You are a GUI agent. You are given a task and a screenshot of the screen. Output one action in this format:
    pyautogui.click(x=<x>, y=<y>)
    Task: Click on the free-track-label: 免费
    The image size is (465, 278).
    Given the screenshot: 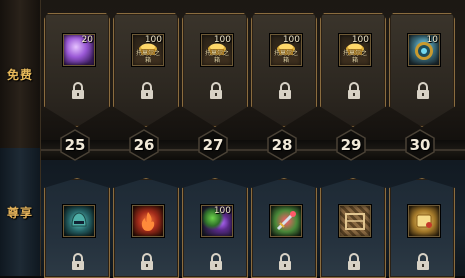 What is the action you would take?
    pyautogui.click(x=20, y=74)
    